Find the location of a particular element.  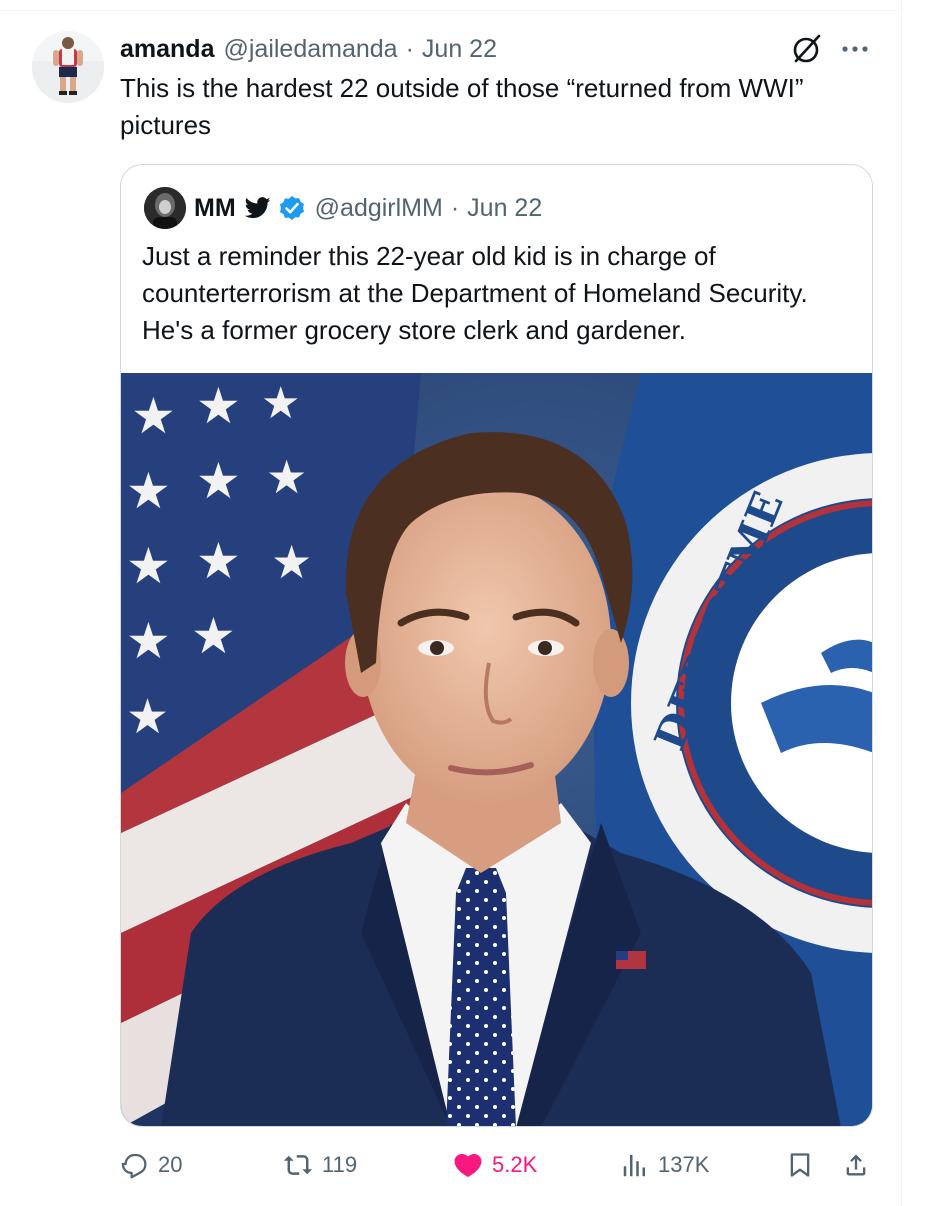

frame-top-border is located at coordinates (450, 10).